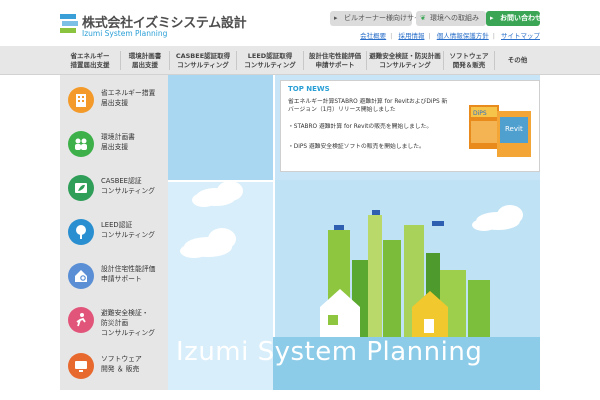  I want to click on service-housing: 設計住宅性能評価 申請サポート, so click(114, 279).